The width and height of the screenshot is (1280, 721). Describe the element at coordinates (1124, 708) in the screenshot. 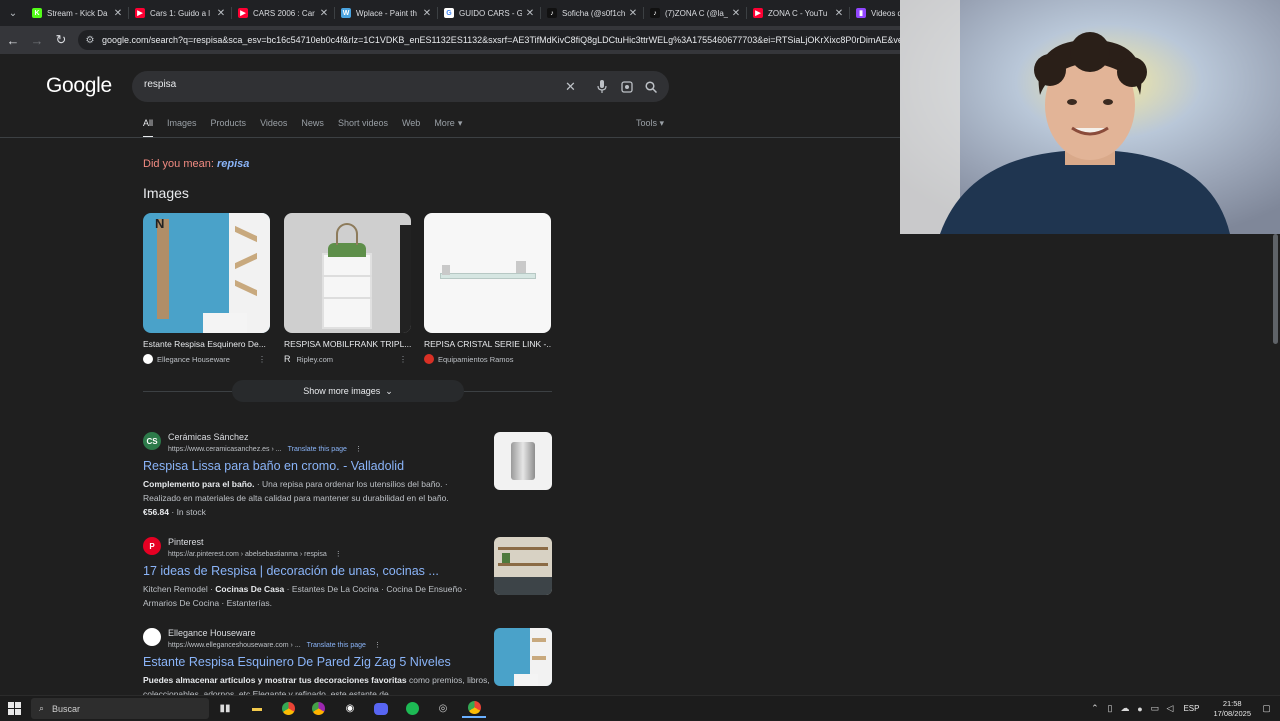

I see `onedrive-icon: ☁` at that location.